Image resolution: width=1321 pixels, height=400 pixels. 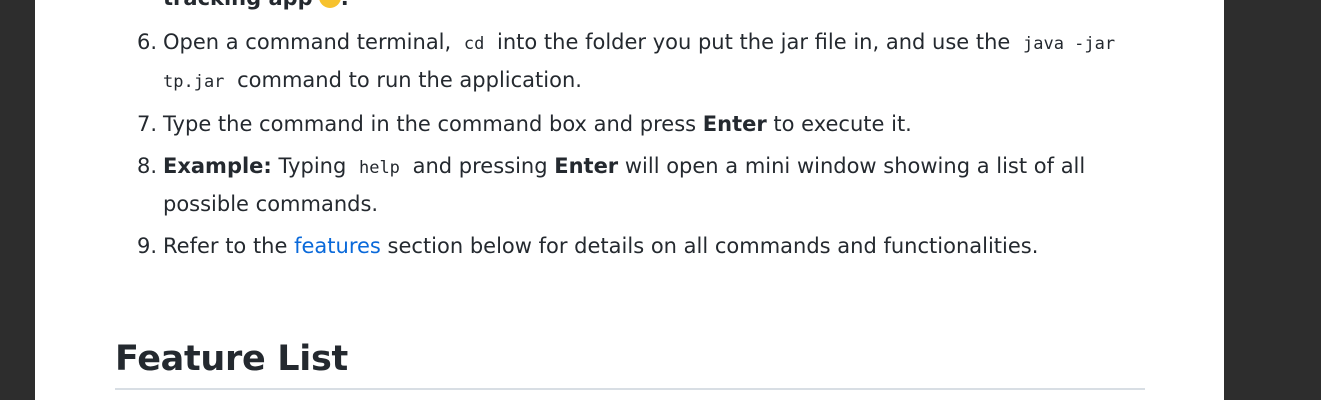 I want to click on step-text: to execute it., so click(x=839, y=124).